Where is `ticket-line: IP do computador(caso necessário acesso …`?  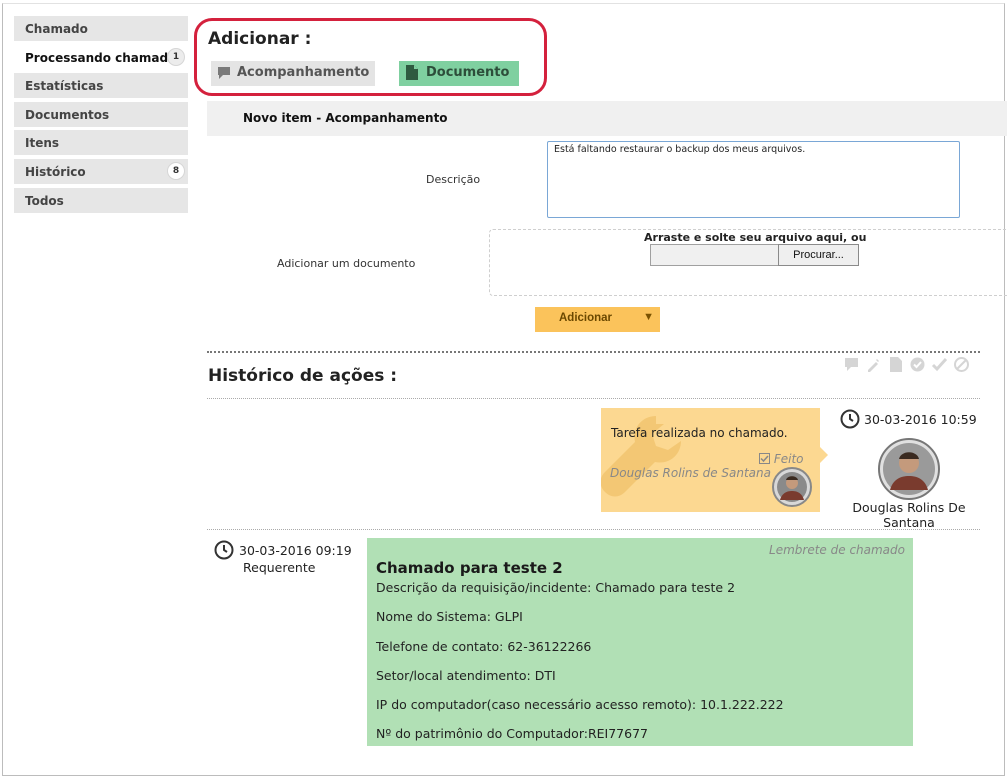
ticket-line: IP do computador(caso necessário acesso … is located at coordinates (580, 704).